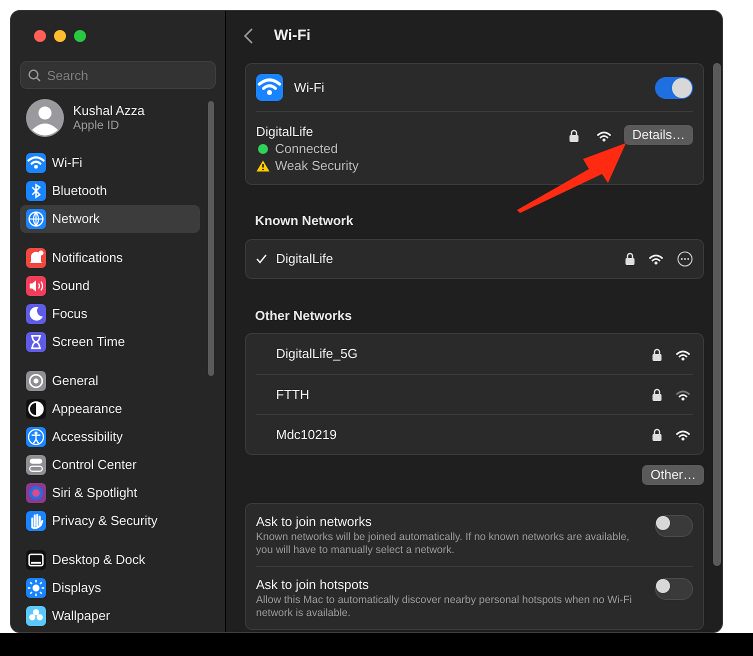 This screenshot has height=656, width=753. What do you see at coordinates (474, 259) in the screenshot?
I see `network-row: DigitalLife` at bounding box center [474, 259].